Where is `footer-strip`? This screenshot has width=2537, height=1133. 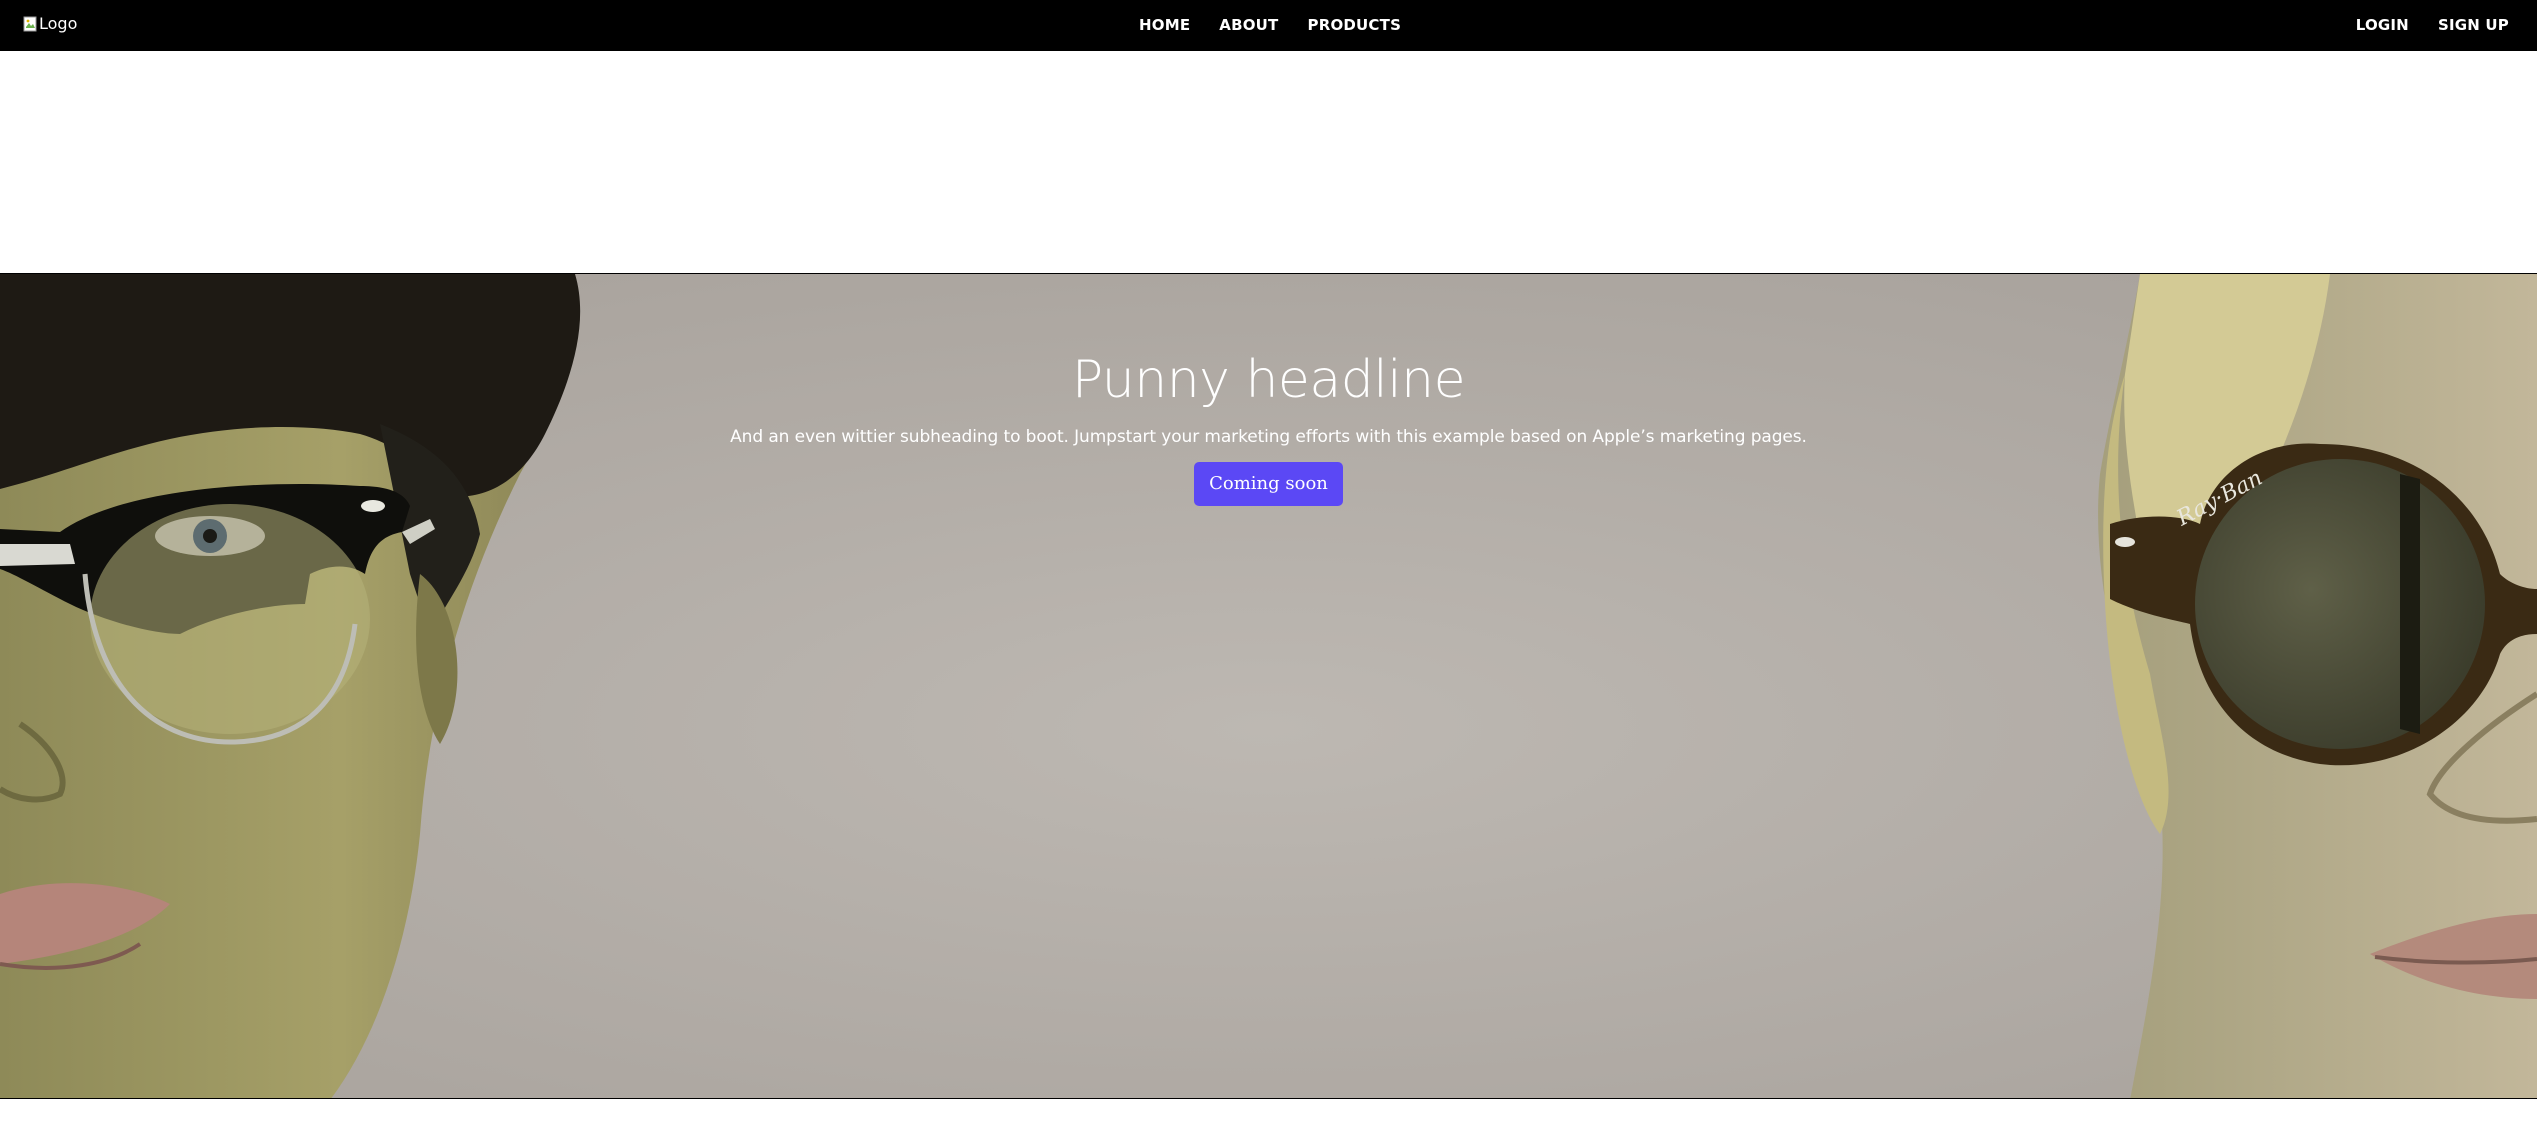 footer-strip is located at coordinates (1268, 1116).